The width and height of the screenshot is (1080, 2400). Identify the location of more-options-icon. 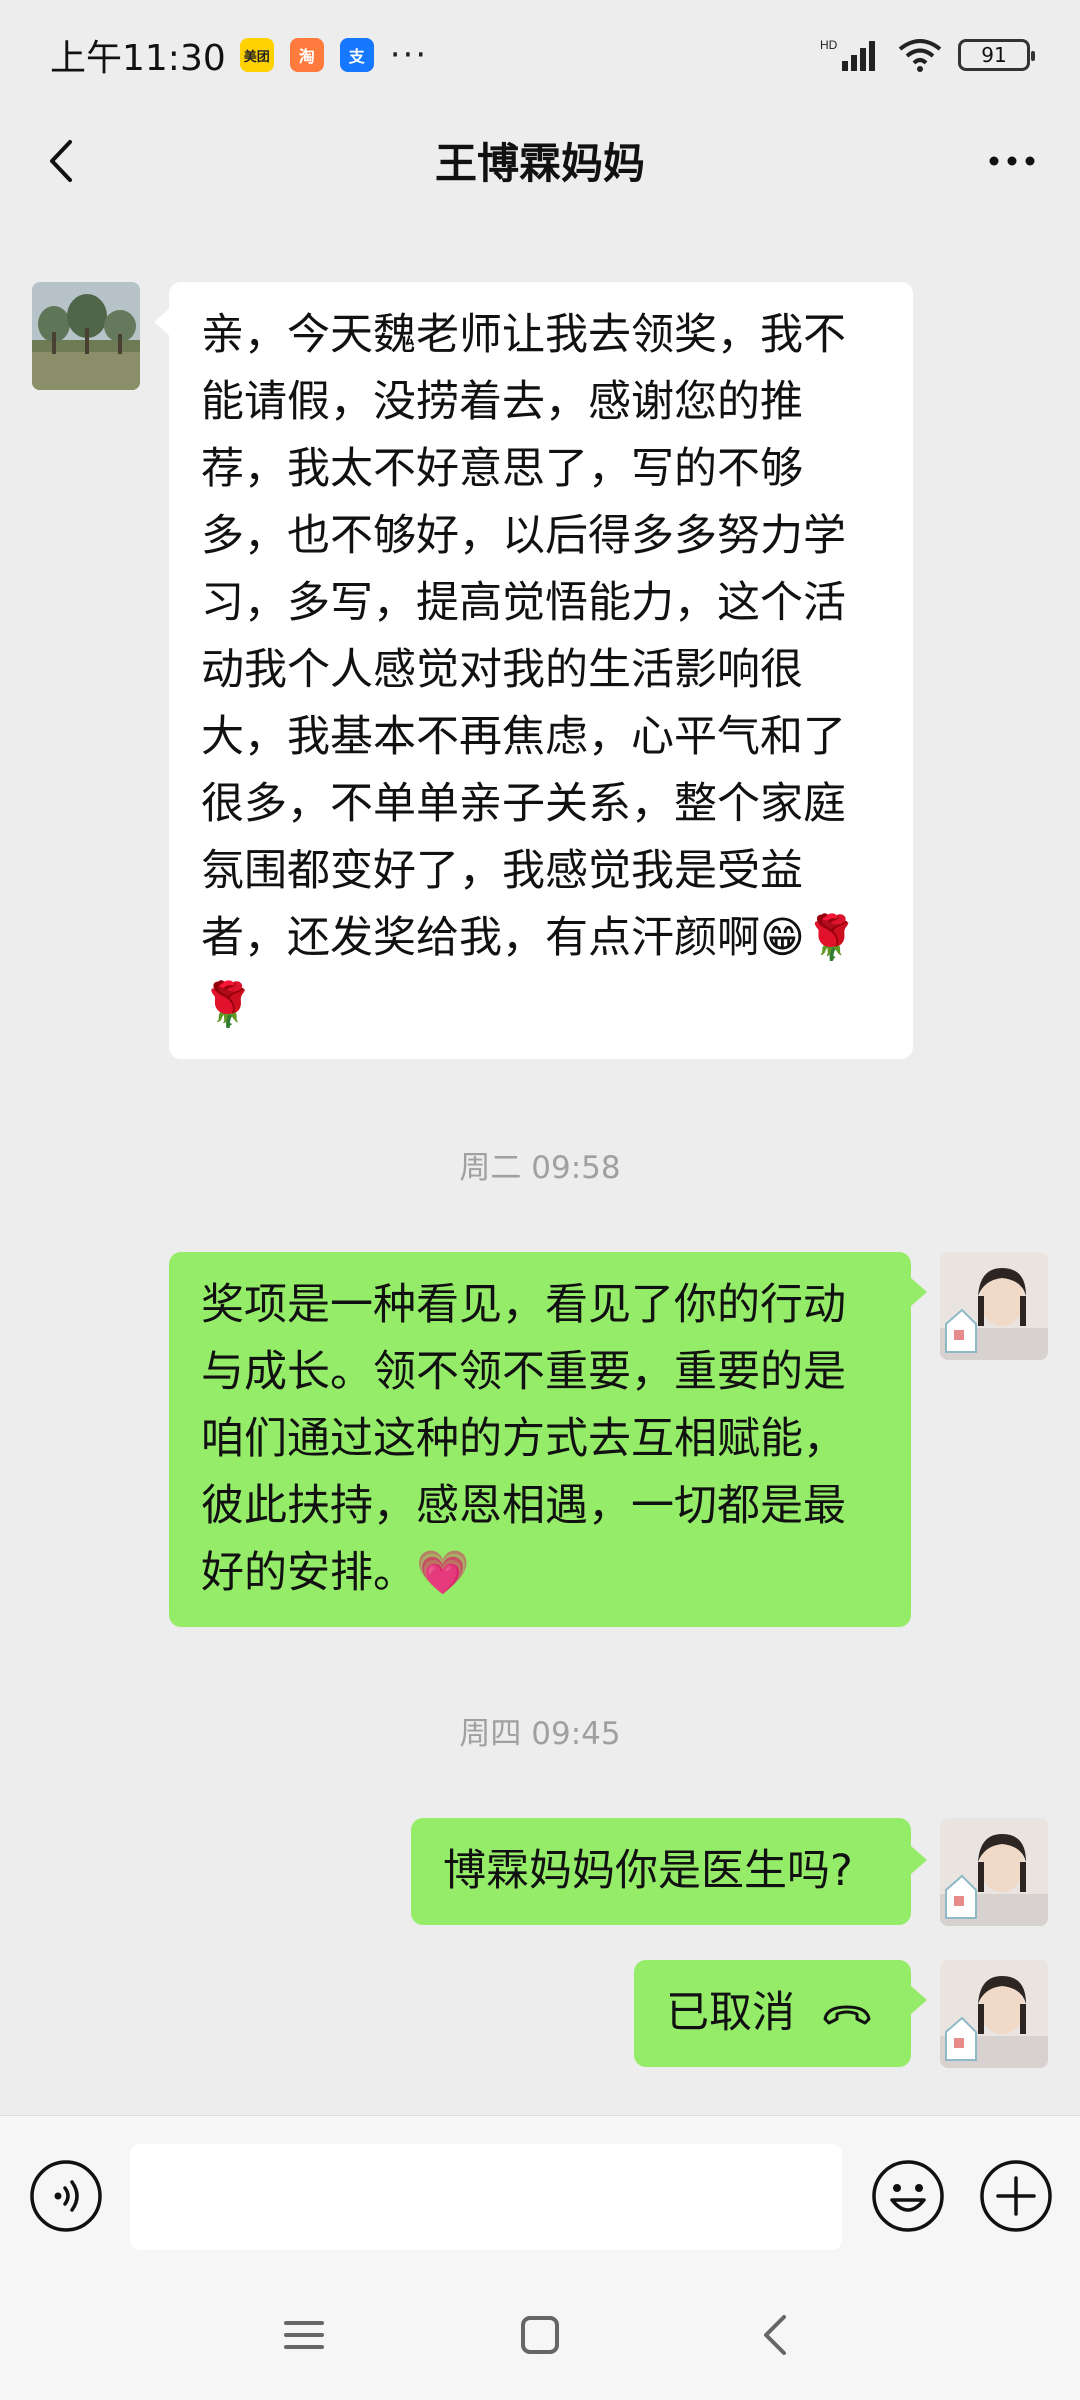
(1012, 161).